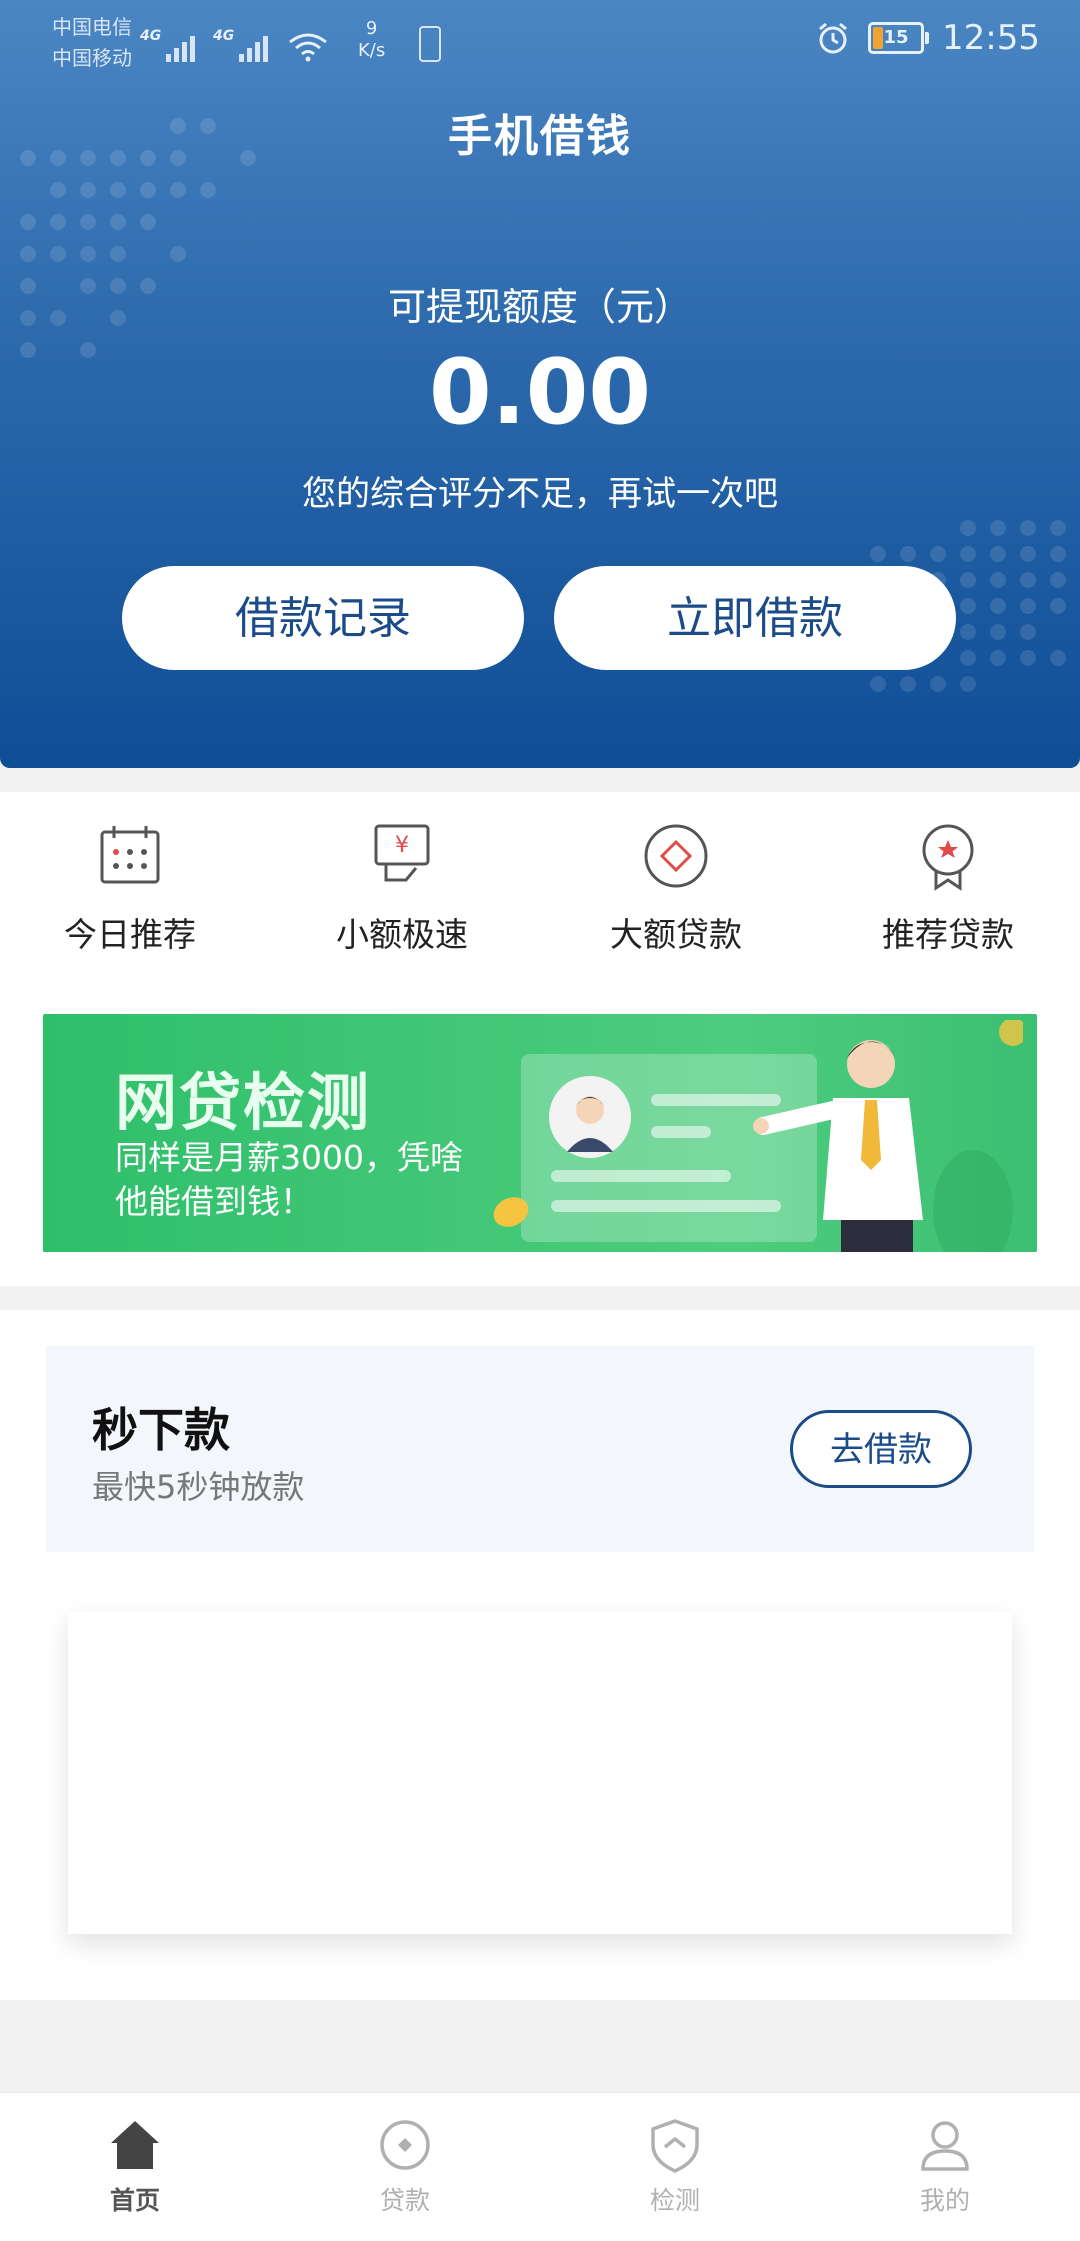 The width and height of the screenshot is (1080, 2241). Describe the element at coordinates (675, 2146) in the screenshot. I see `shield-icon` at that location.